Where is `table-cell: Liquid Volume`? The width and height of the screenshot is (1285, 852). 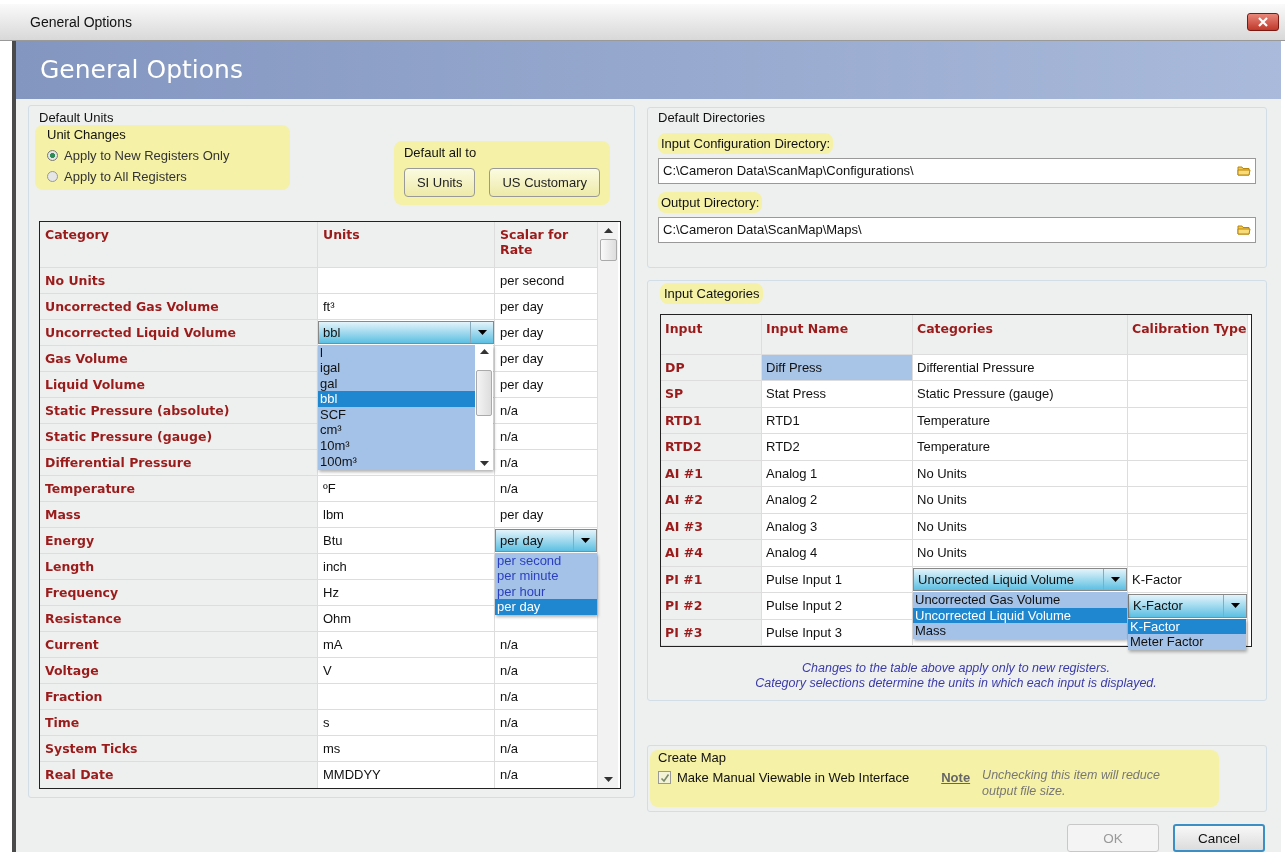
table-cell: Liquid Volume is located at coordinates (179, 384).